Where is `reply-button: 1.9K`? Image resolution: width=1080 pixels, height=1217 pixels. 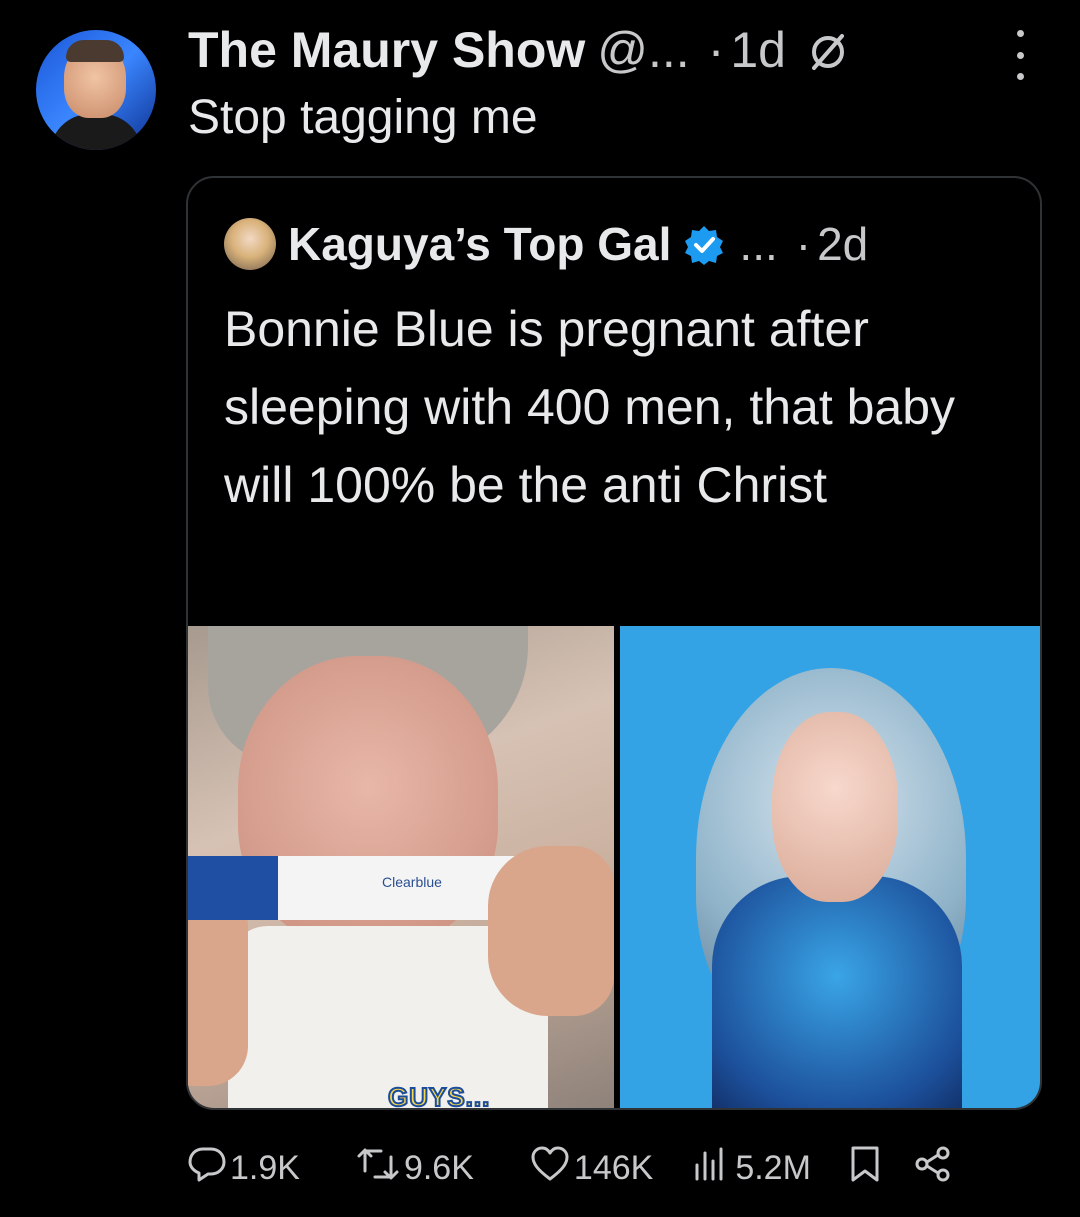
reply-button: 1.9K is located at coordinates (244, 1168).